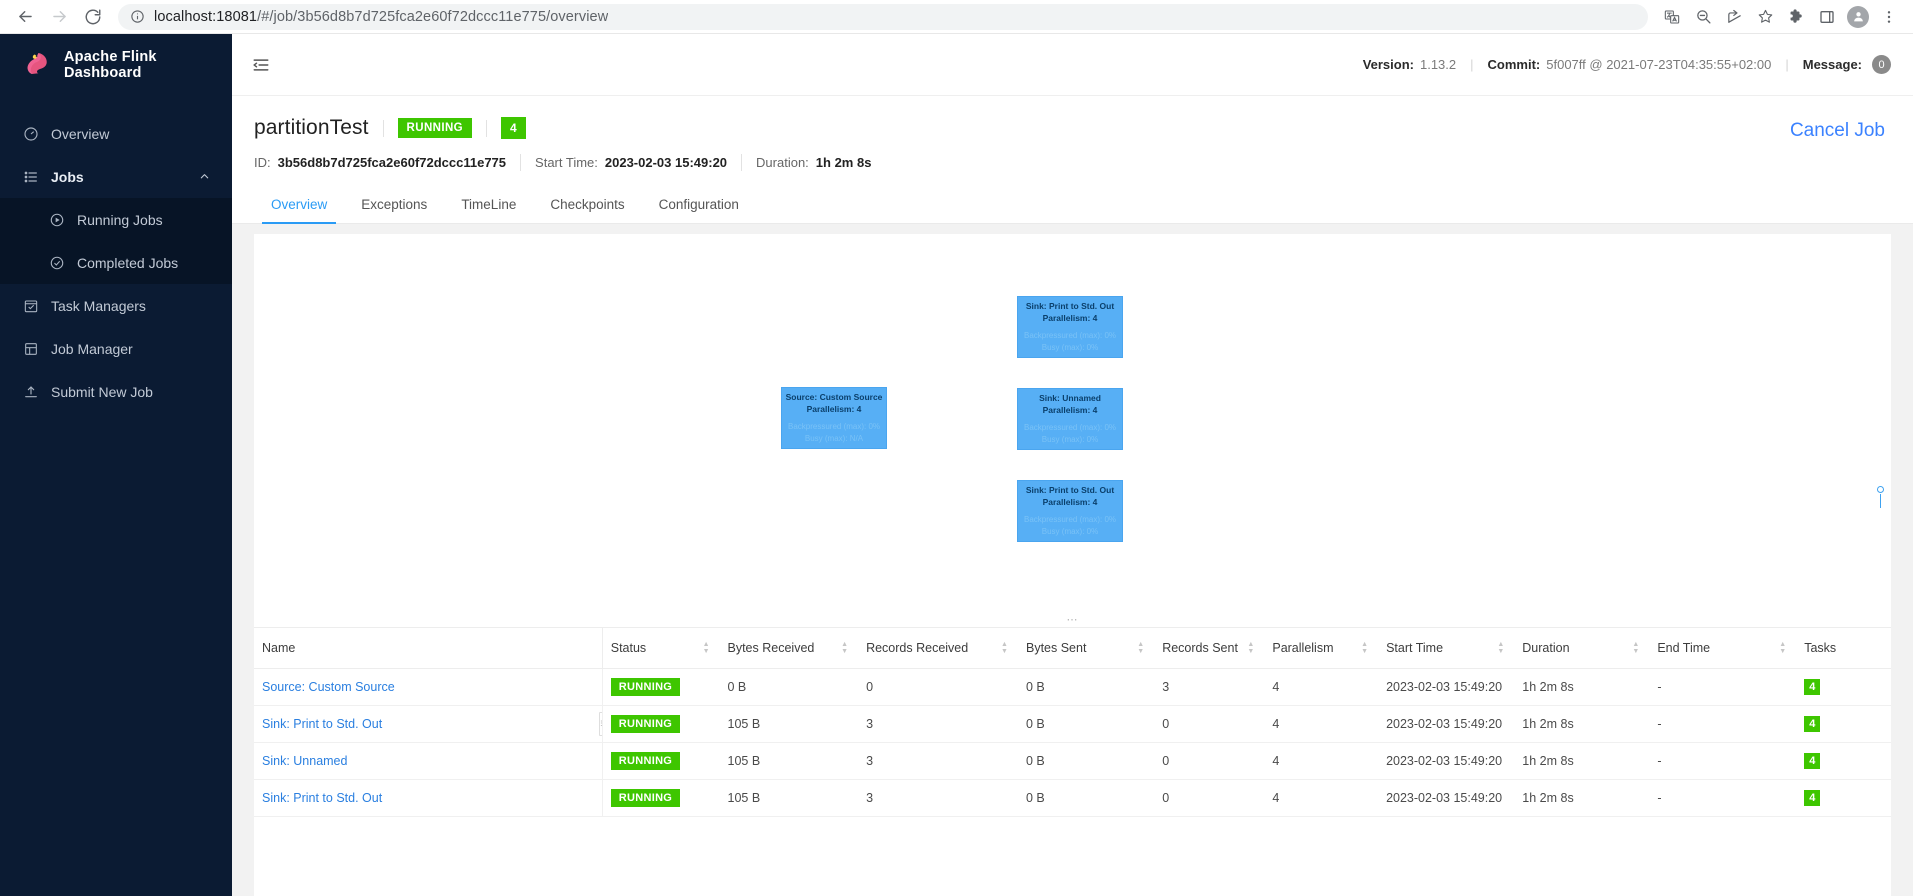 Image resolution: width=1913 pixels, height=896 pixels. I want to click on status-badge: RUNNING, so click(645, 687).